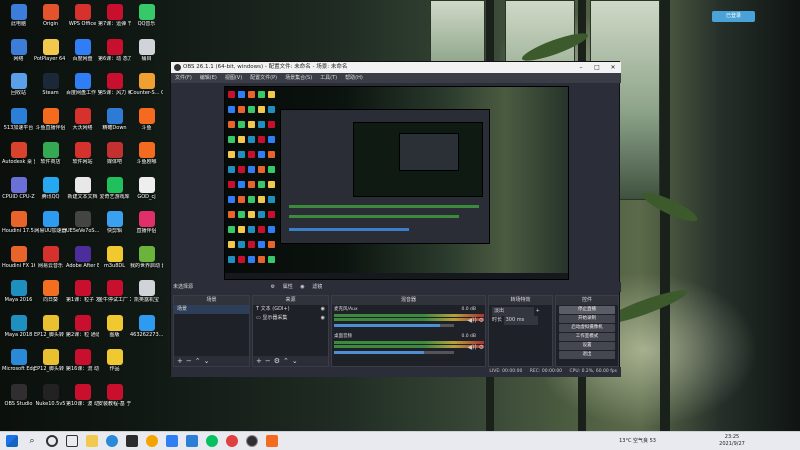 This screenshot has height=450, width=800. I want to click on desktop-icon: Origin, so click(50, 19).